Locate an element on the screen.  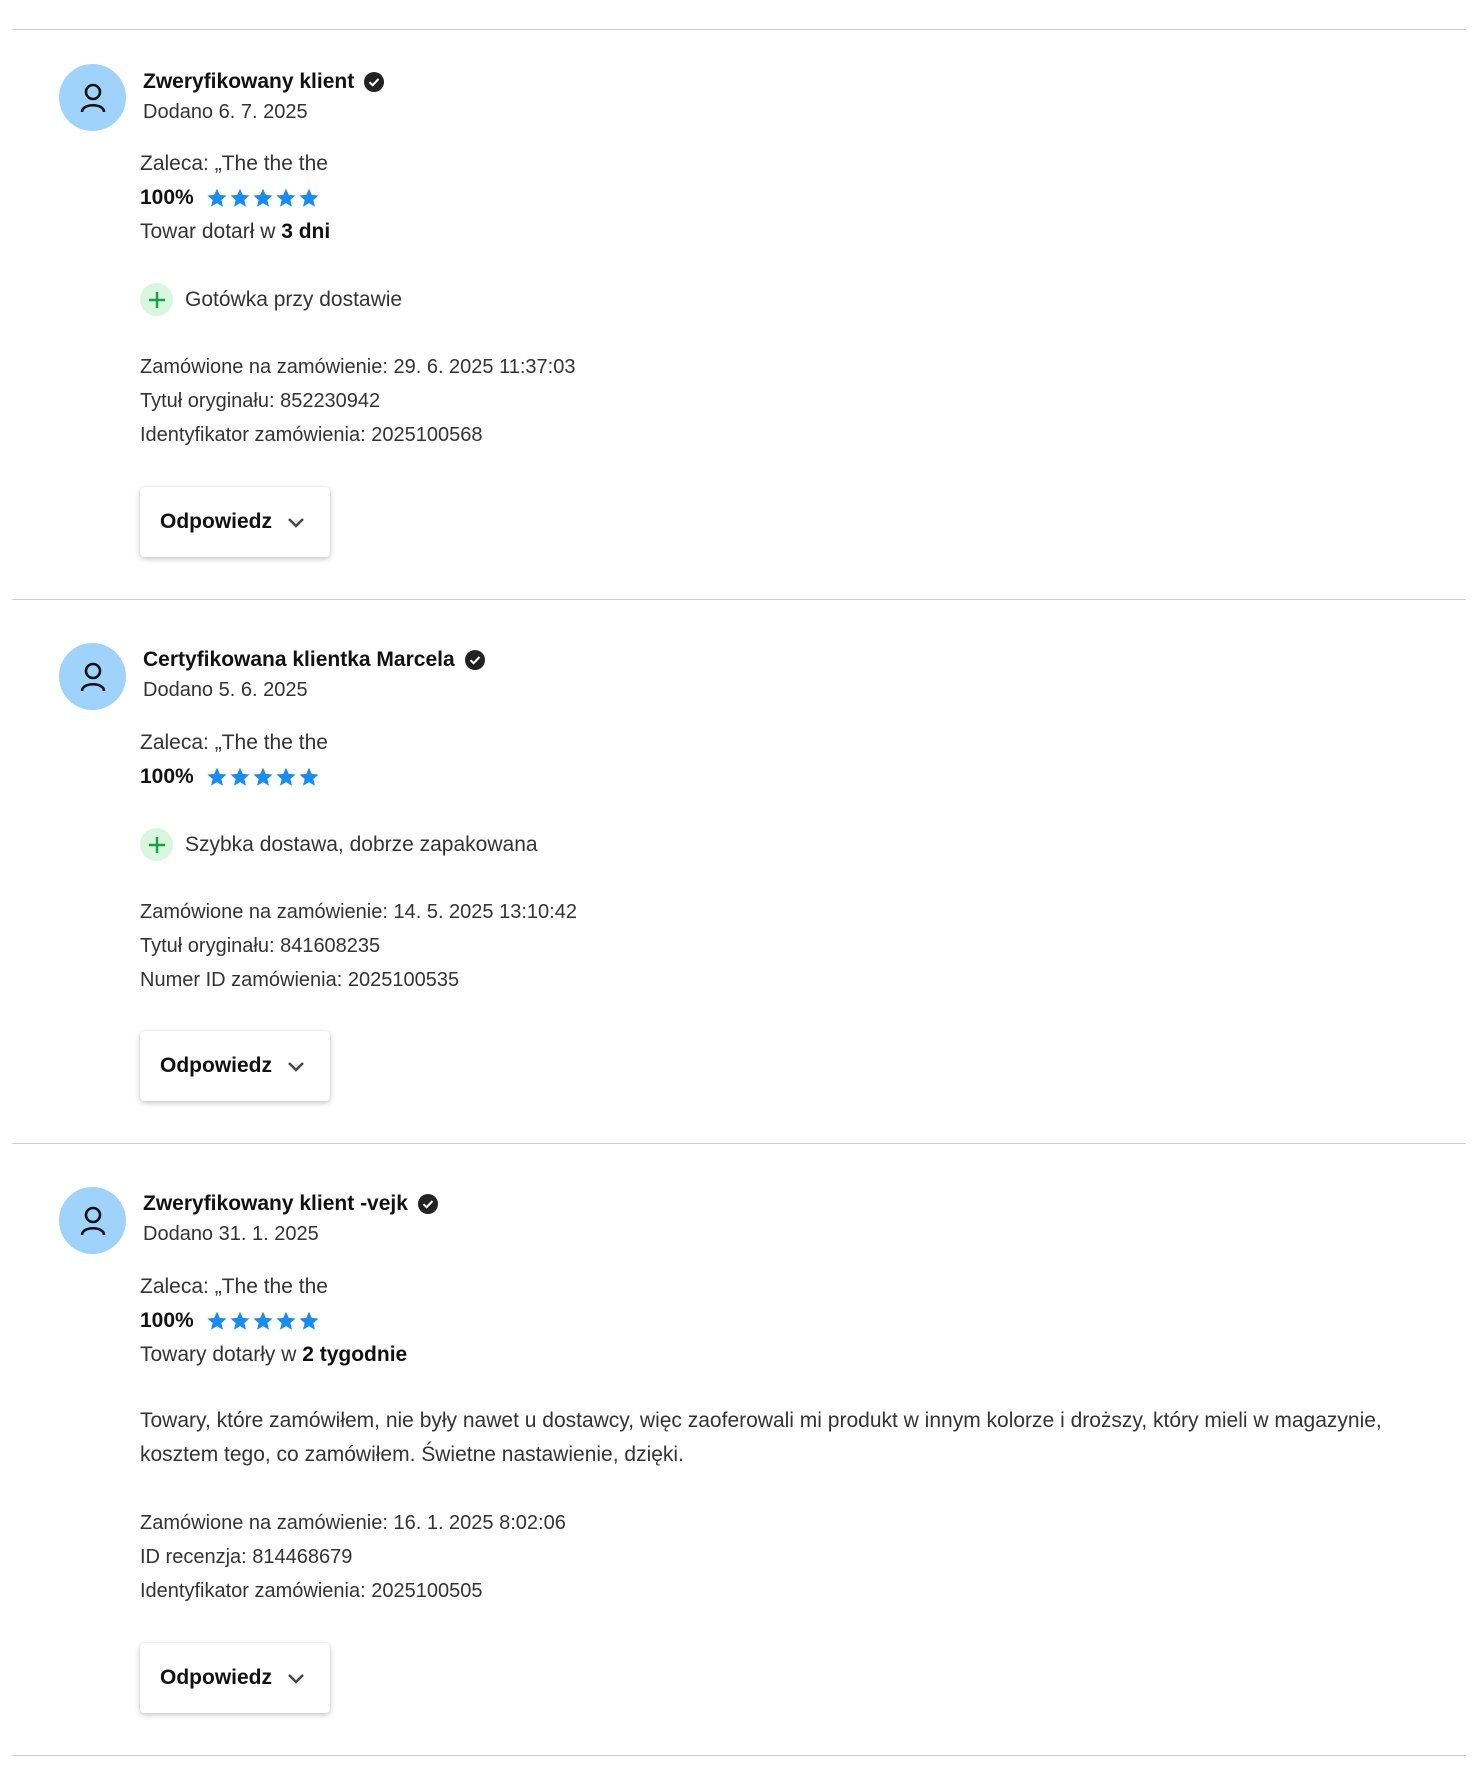
pro-item: Szybka dostawa, dobrze zapakowana is located at coordinates (339, 844).